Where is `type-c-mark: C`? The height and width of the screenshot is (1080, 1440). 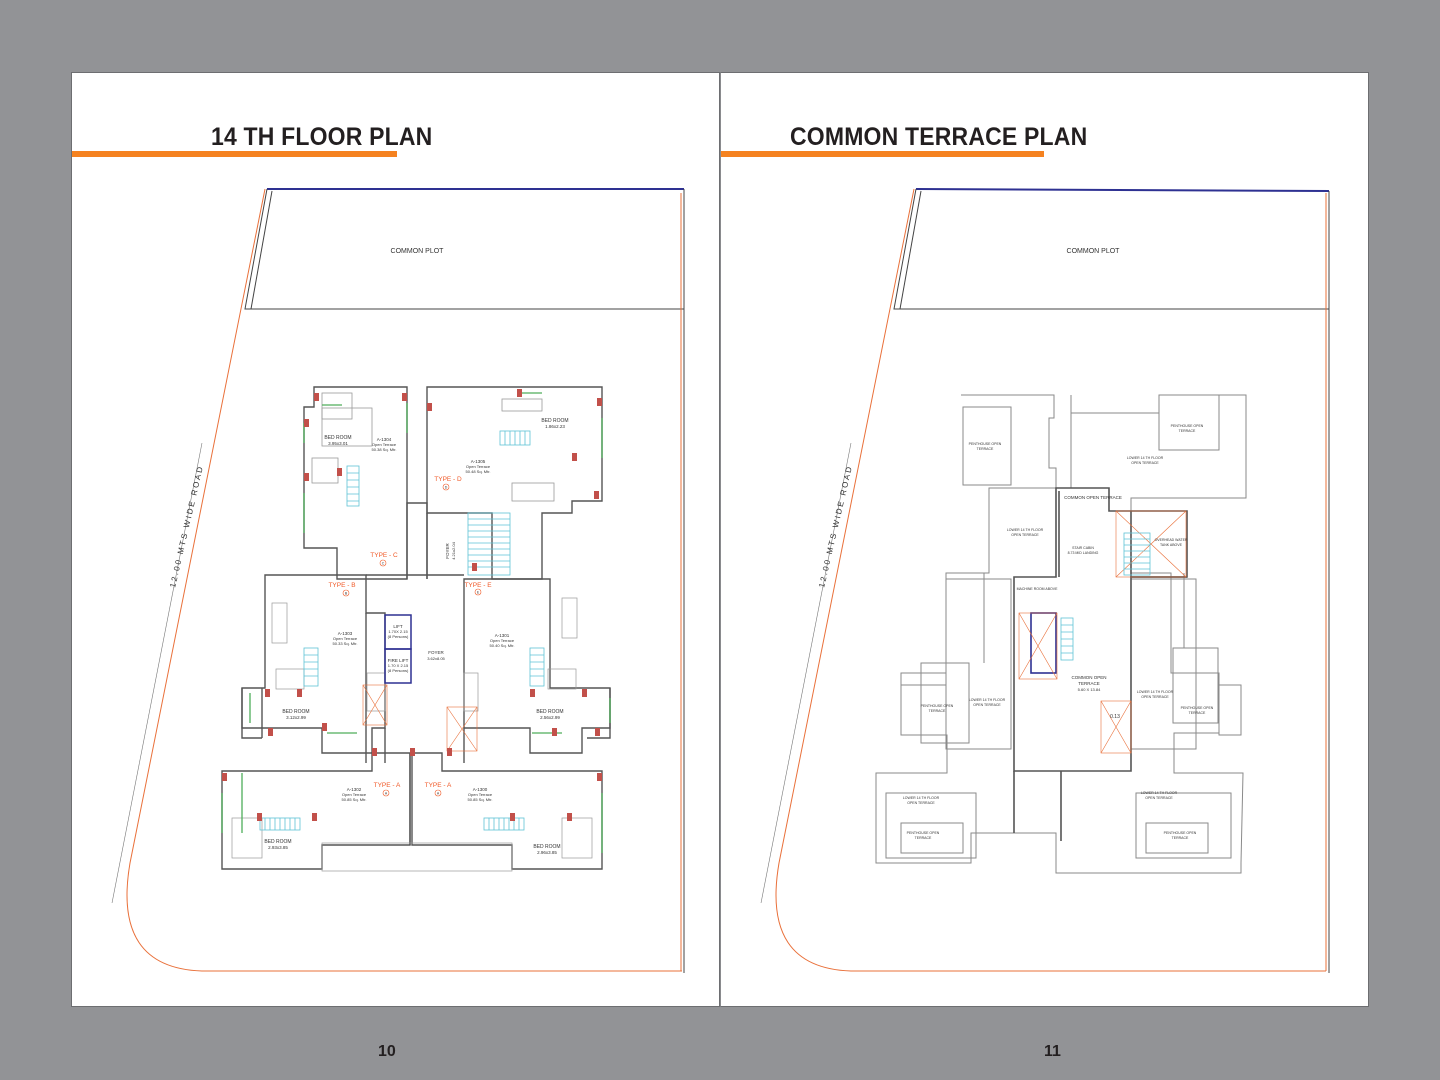 type-c-mark: C is located at coordinates (383, 564).